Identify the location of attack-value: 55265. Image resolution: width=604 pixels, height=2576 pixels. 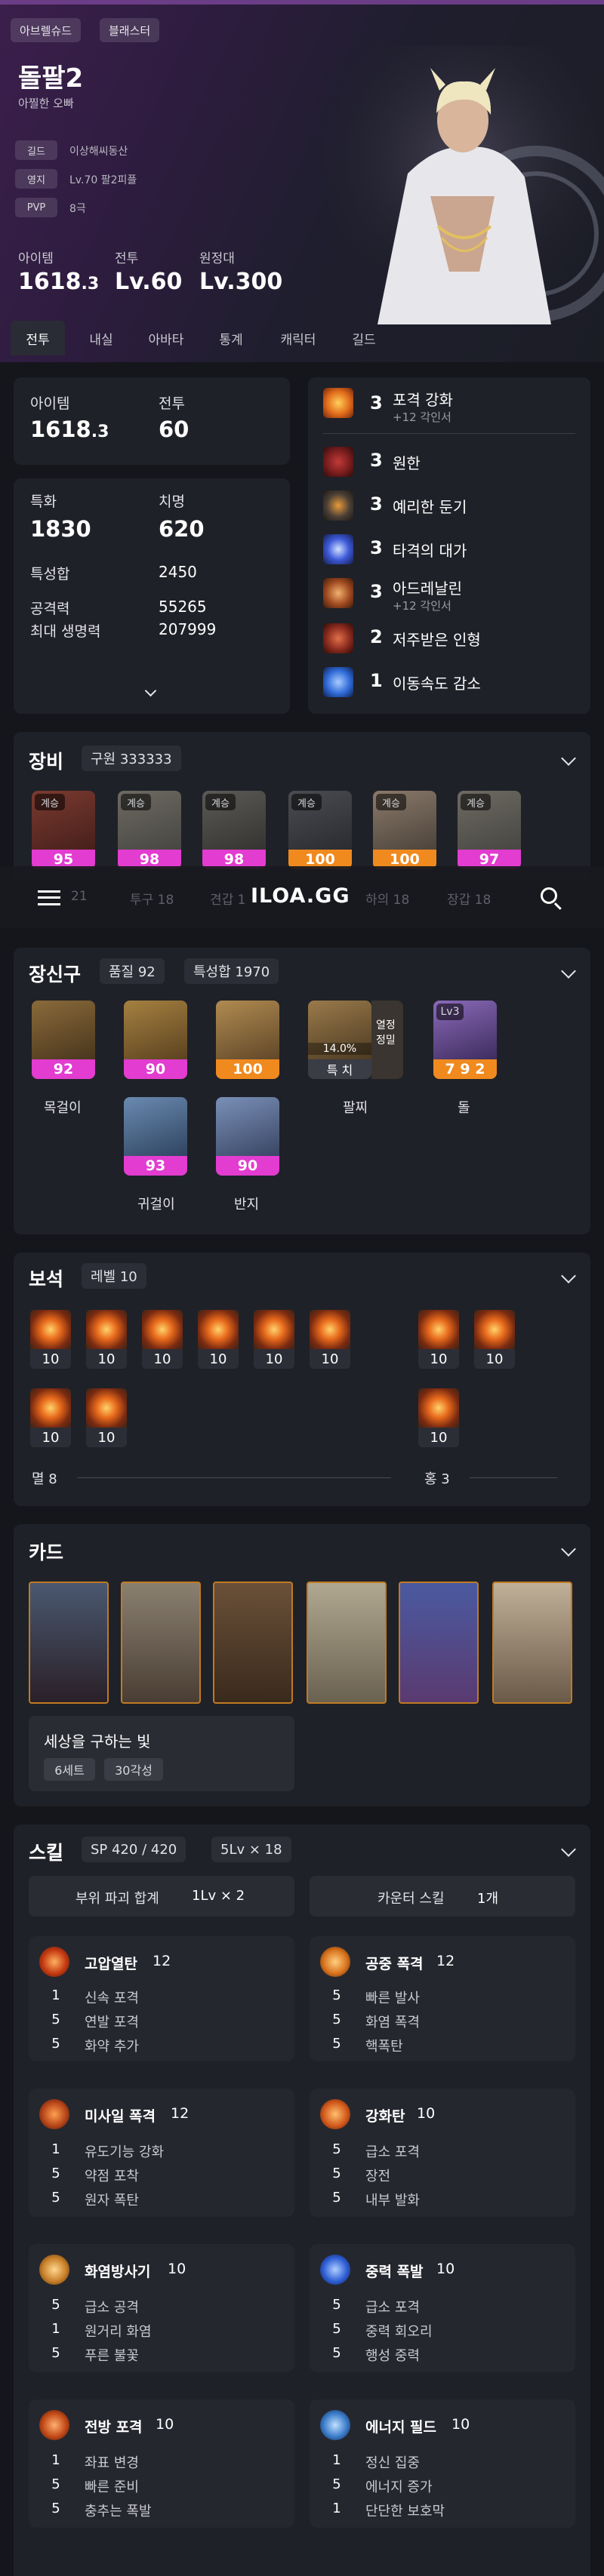
(183, 607).